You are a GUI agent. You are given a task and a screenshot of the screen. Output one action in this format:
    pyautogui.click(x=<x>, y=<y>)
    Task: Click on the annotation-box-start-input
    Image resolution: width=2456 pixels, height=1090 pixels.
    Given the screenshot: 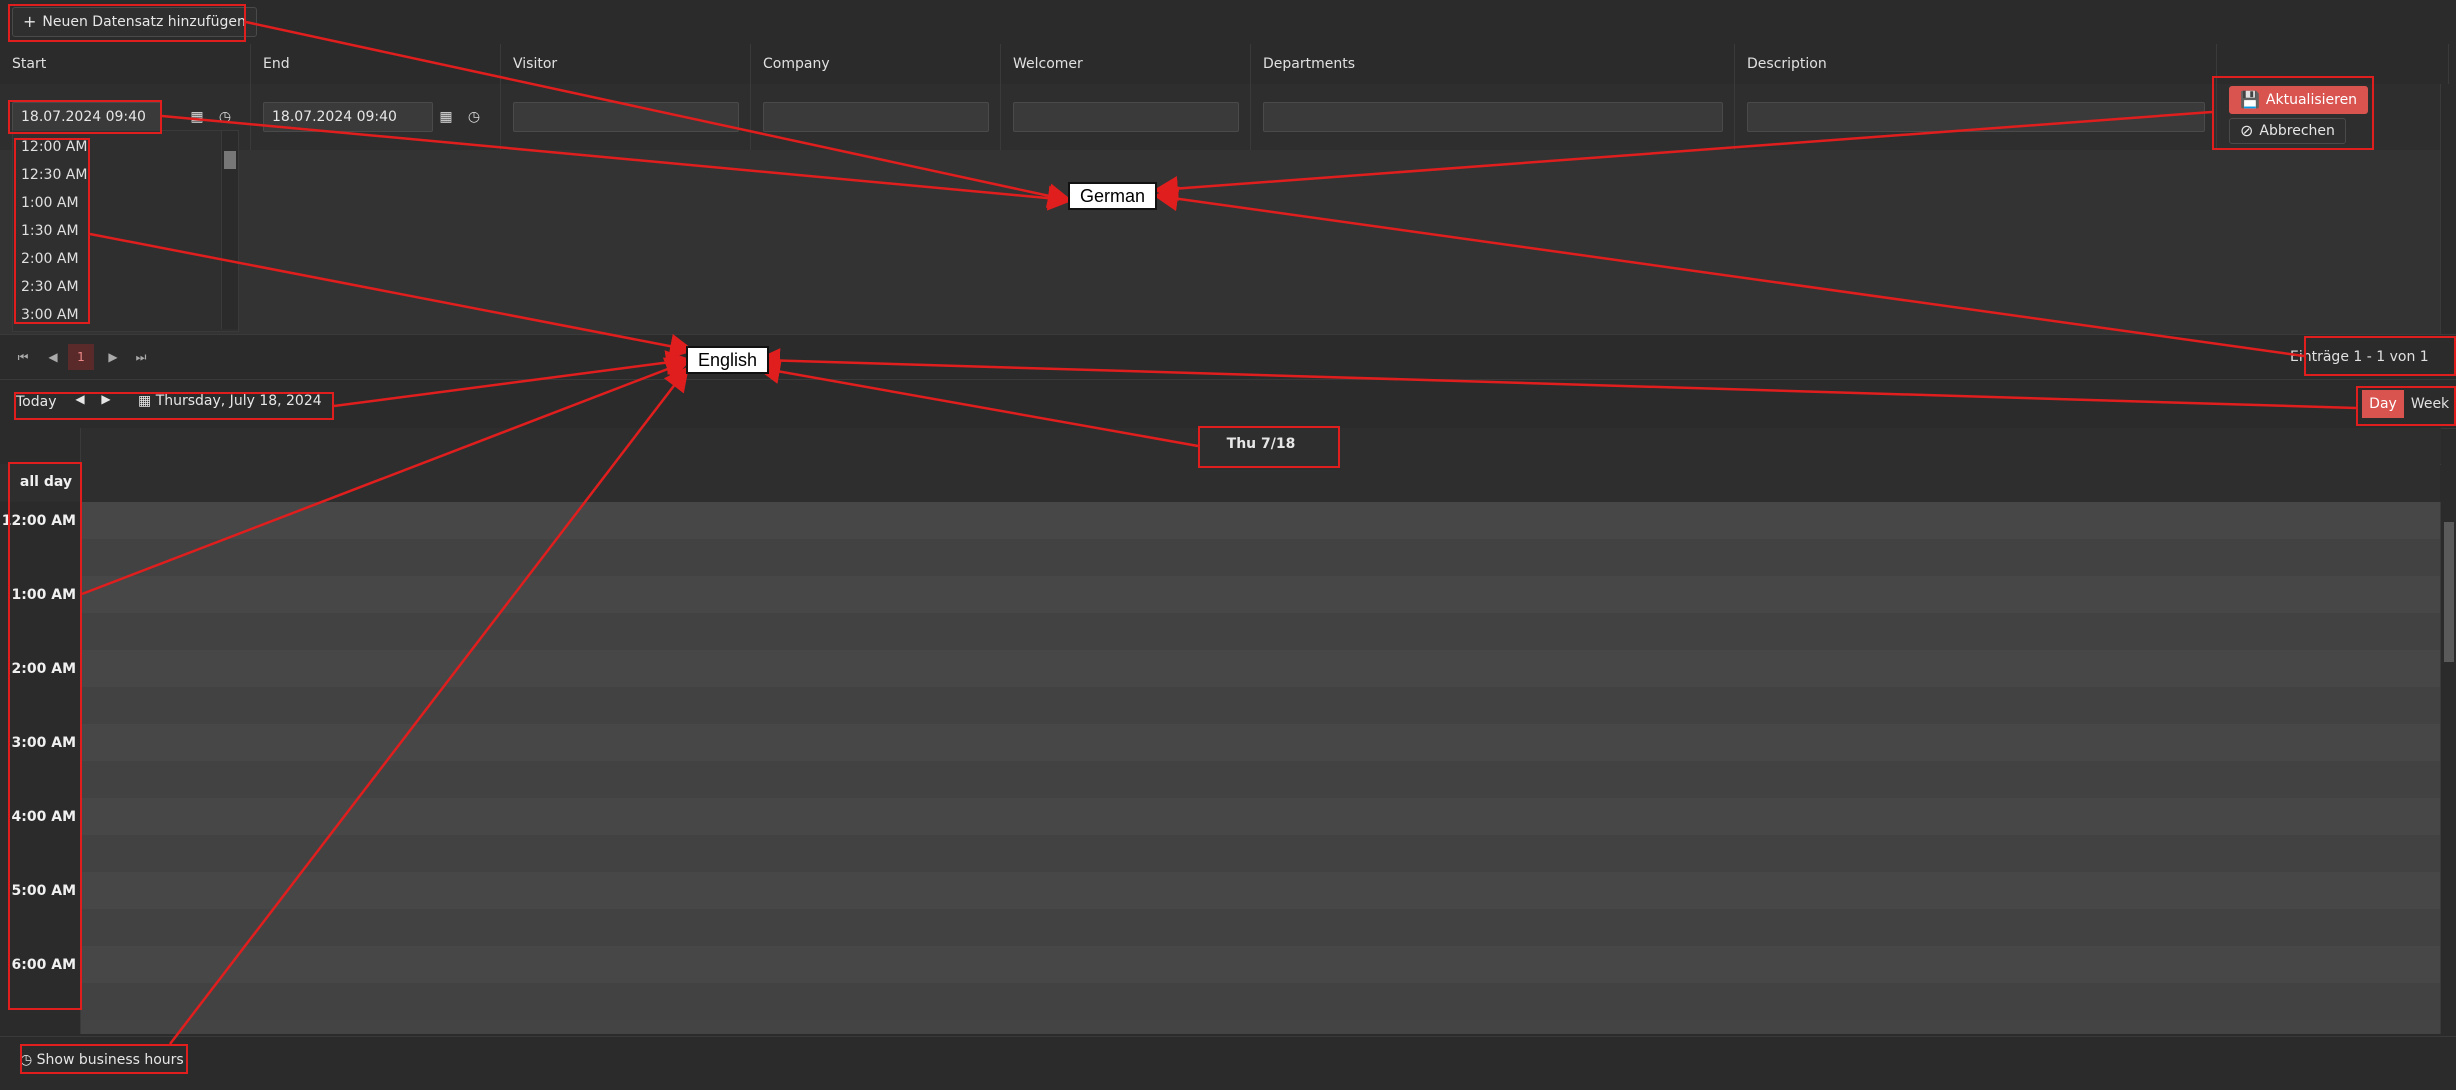 What is the action you would take?
    pyautogui.click(x=85, y=117)
    